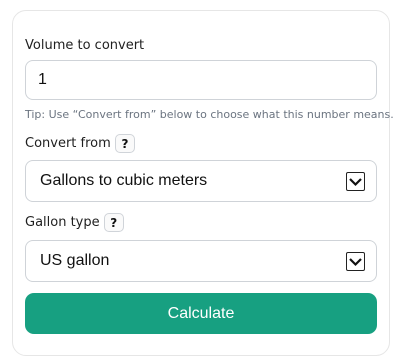  I want to click on convert-from-select: Gallons to cubic meters, so click(201, 181).